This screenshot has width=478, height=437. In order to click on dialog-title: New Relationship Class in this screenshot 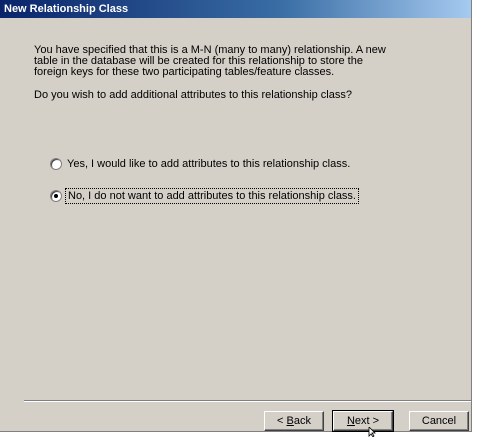, I will do `click(66, 9)`.